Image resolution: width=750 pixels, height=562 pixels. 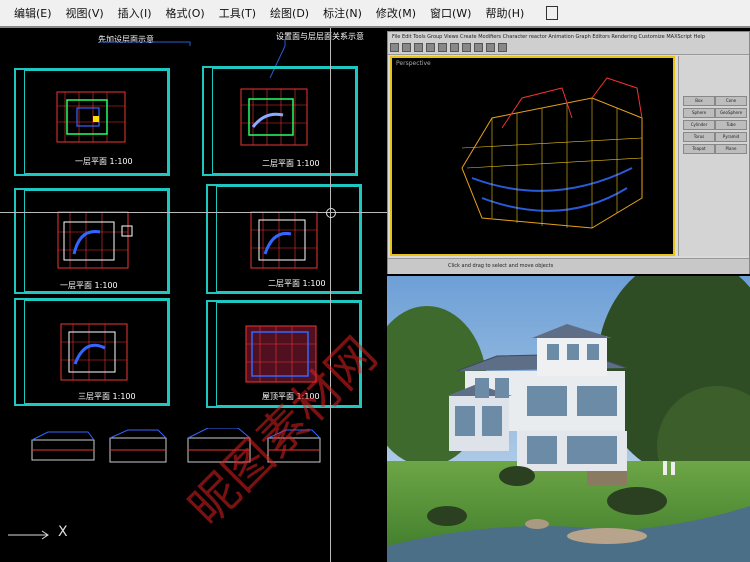 What do you see at coordinates (478, 47) in the screenshot?
I see `mirror-icon` at bounding box center [478, 47].